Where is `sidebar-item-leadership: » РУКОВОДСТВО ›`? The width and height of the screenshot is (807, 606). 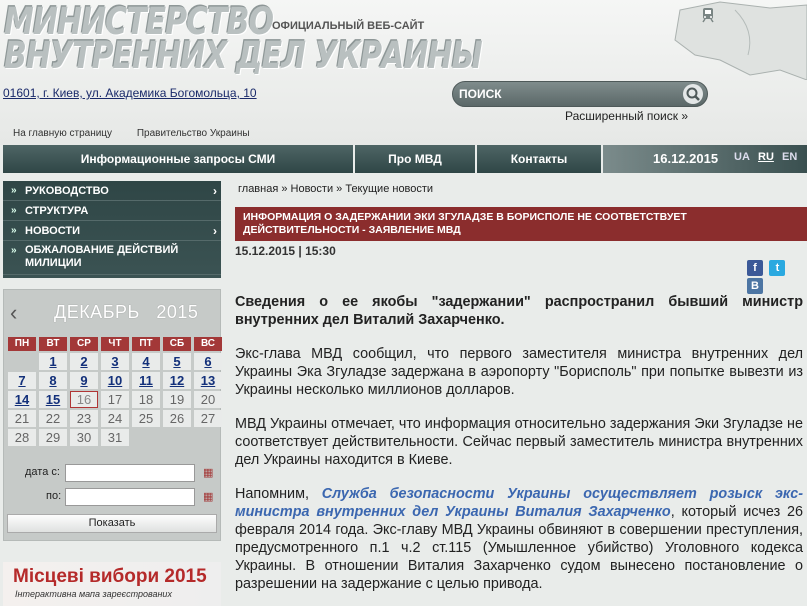
sidebar-item-leadership: » РУКОВОДСТВО › is located at coordinates (112, 191).